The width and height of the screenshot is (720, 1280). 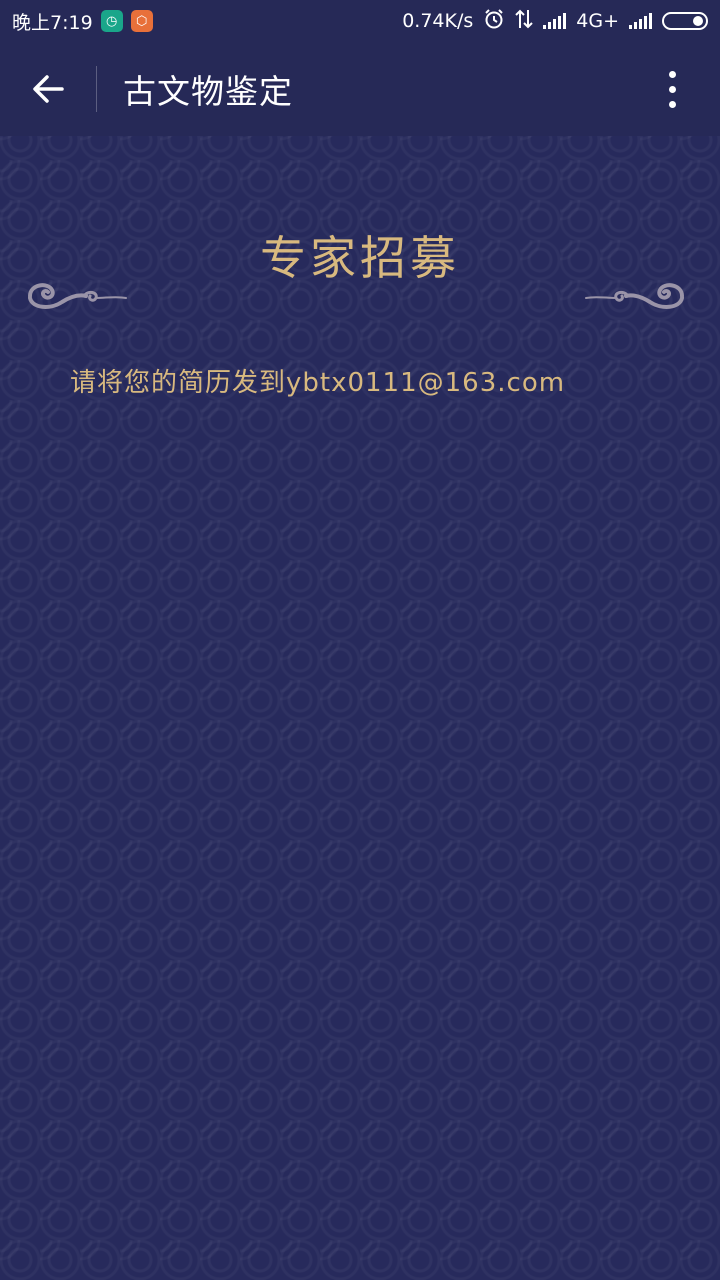 I want to click on cloud-ornament-right-icon, so click(x=634, y=296).